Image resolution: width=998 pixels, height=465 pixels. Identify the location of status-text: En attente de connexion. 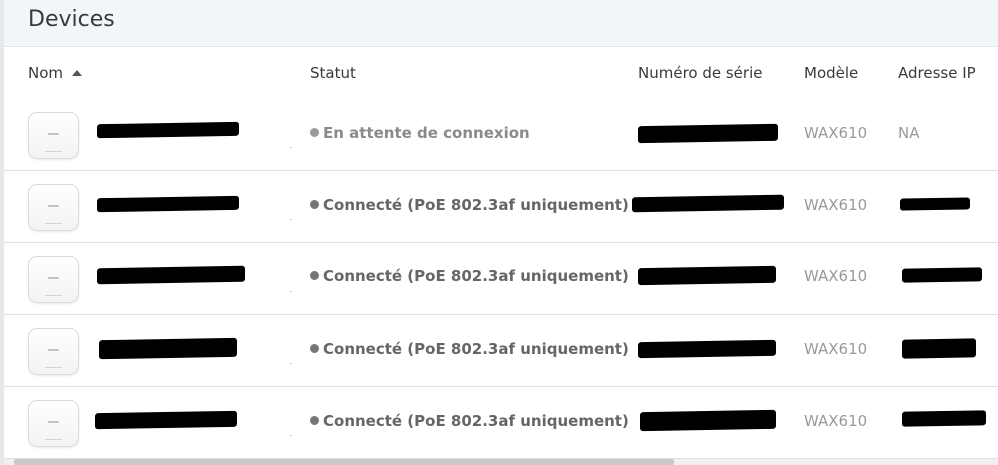
(426, 133).